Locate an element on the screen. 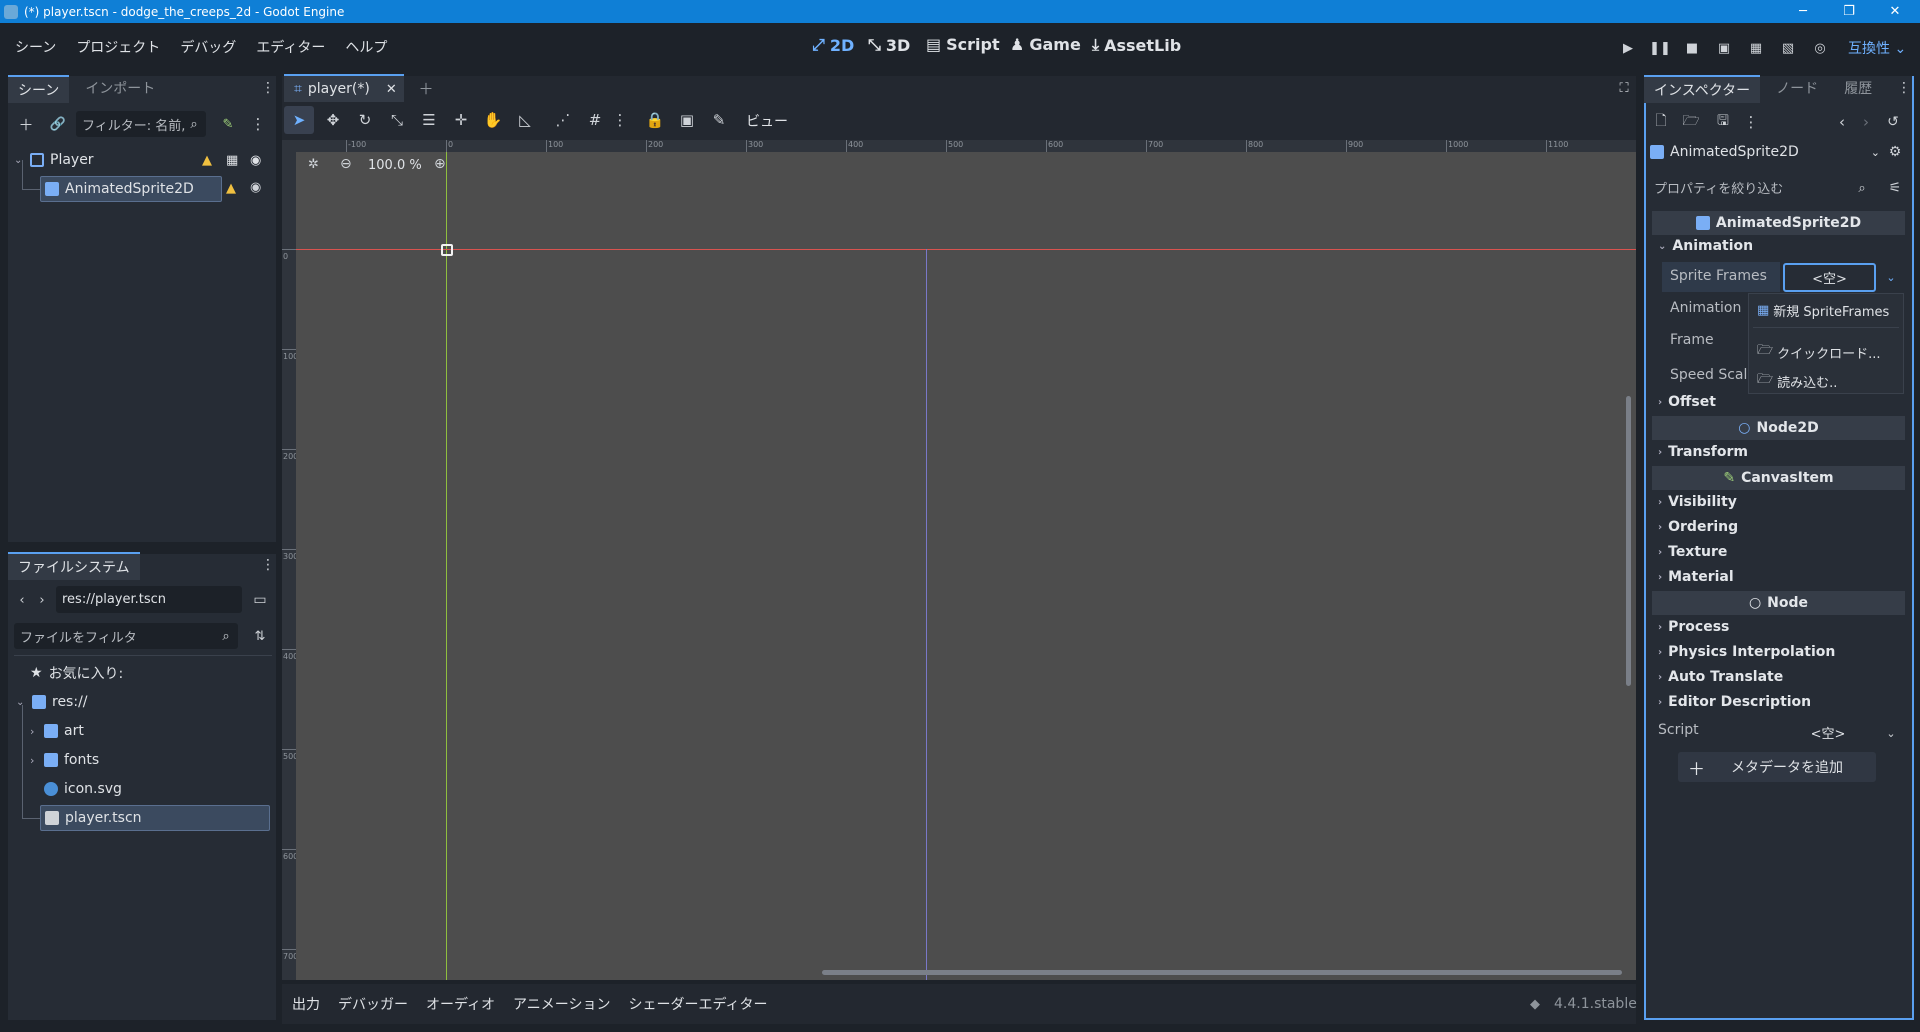 The height and width of the screenshot is (1032, 1920). forward-icon: › is located at coordinates (42, 600).